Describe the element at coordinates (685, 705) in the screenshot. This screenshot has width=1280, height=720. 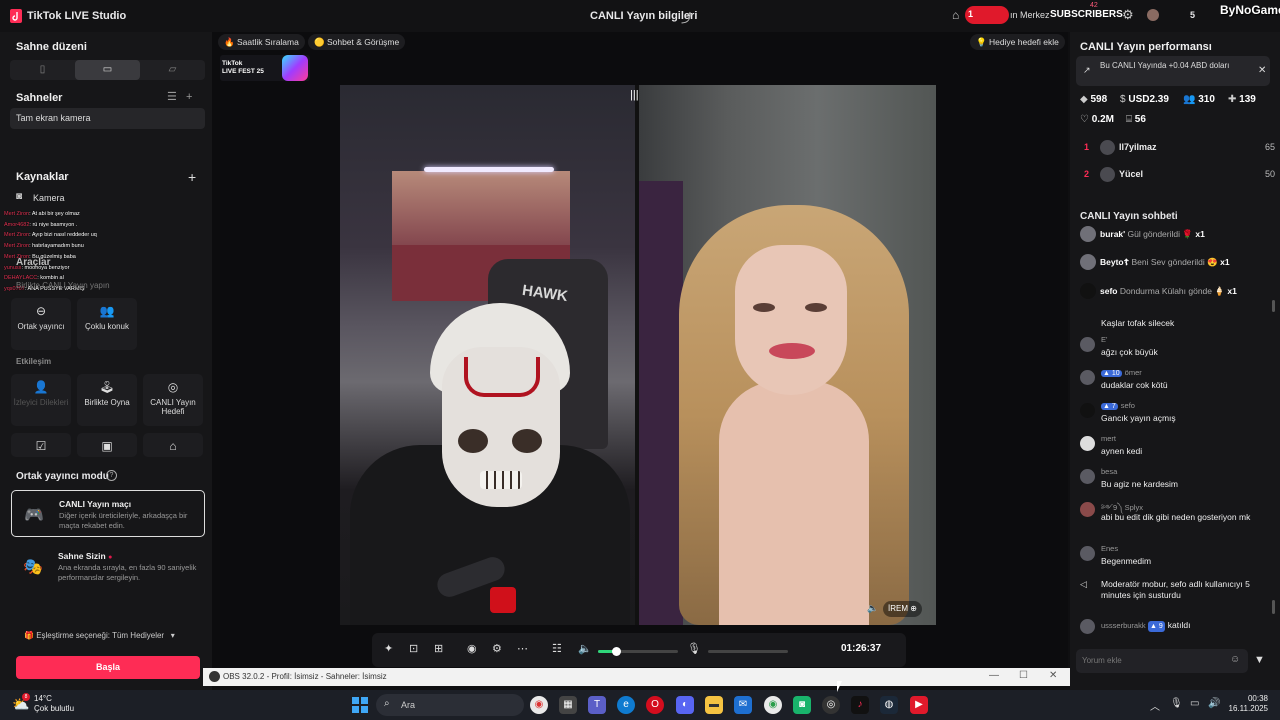
I see `discord-icon: ◐` at that location.